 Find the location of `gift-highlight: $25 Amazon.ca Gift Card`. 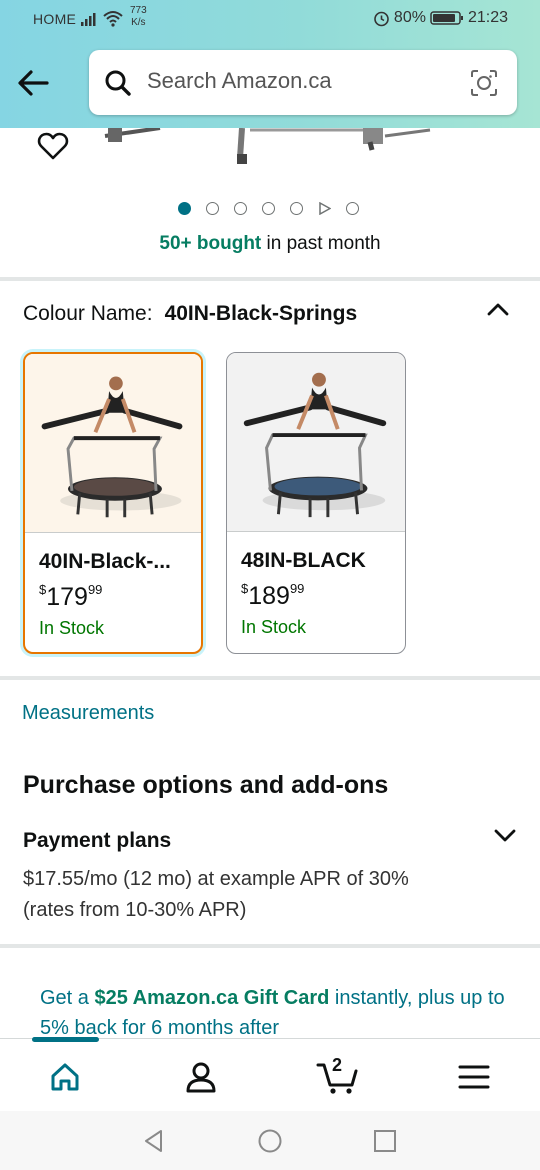

gift-highlight: $25 Amazon.ca Gift Card is located at coordinates (212, 998).